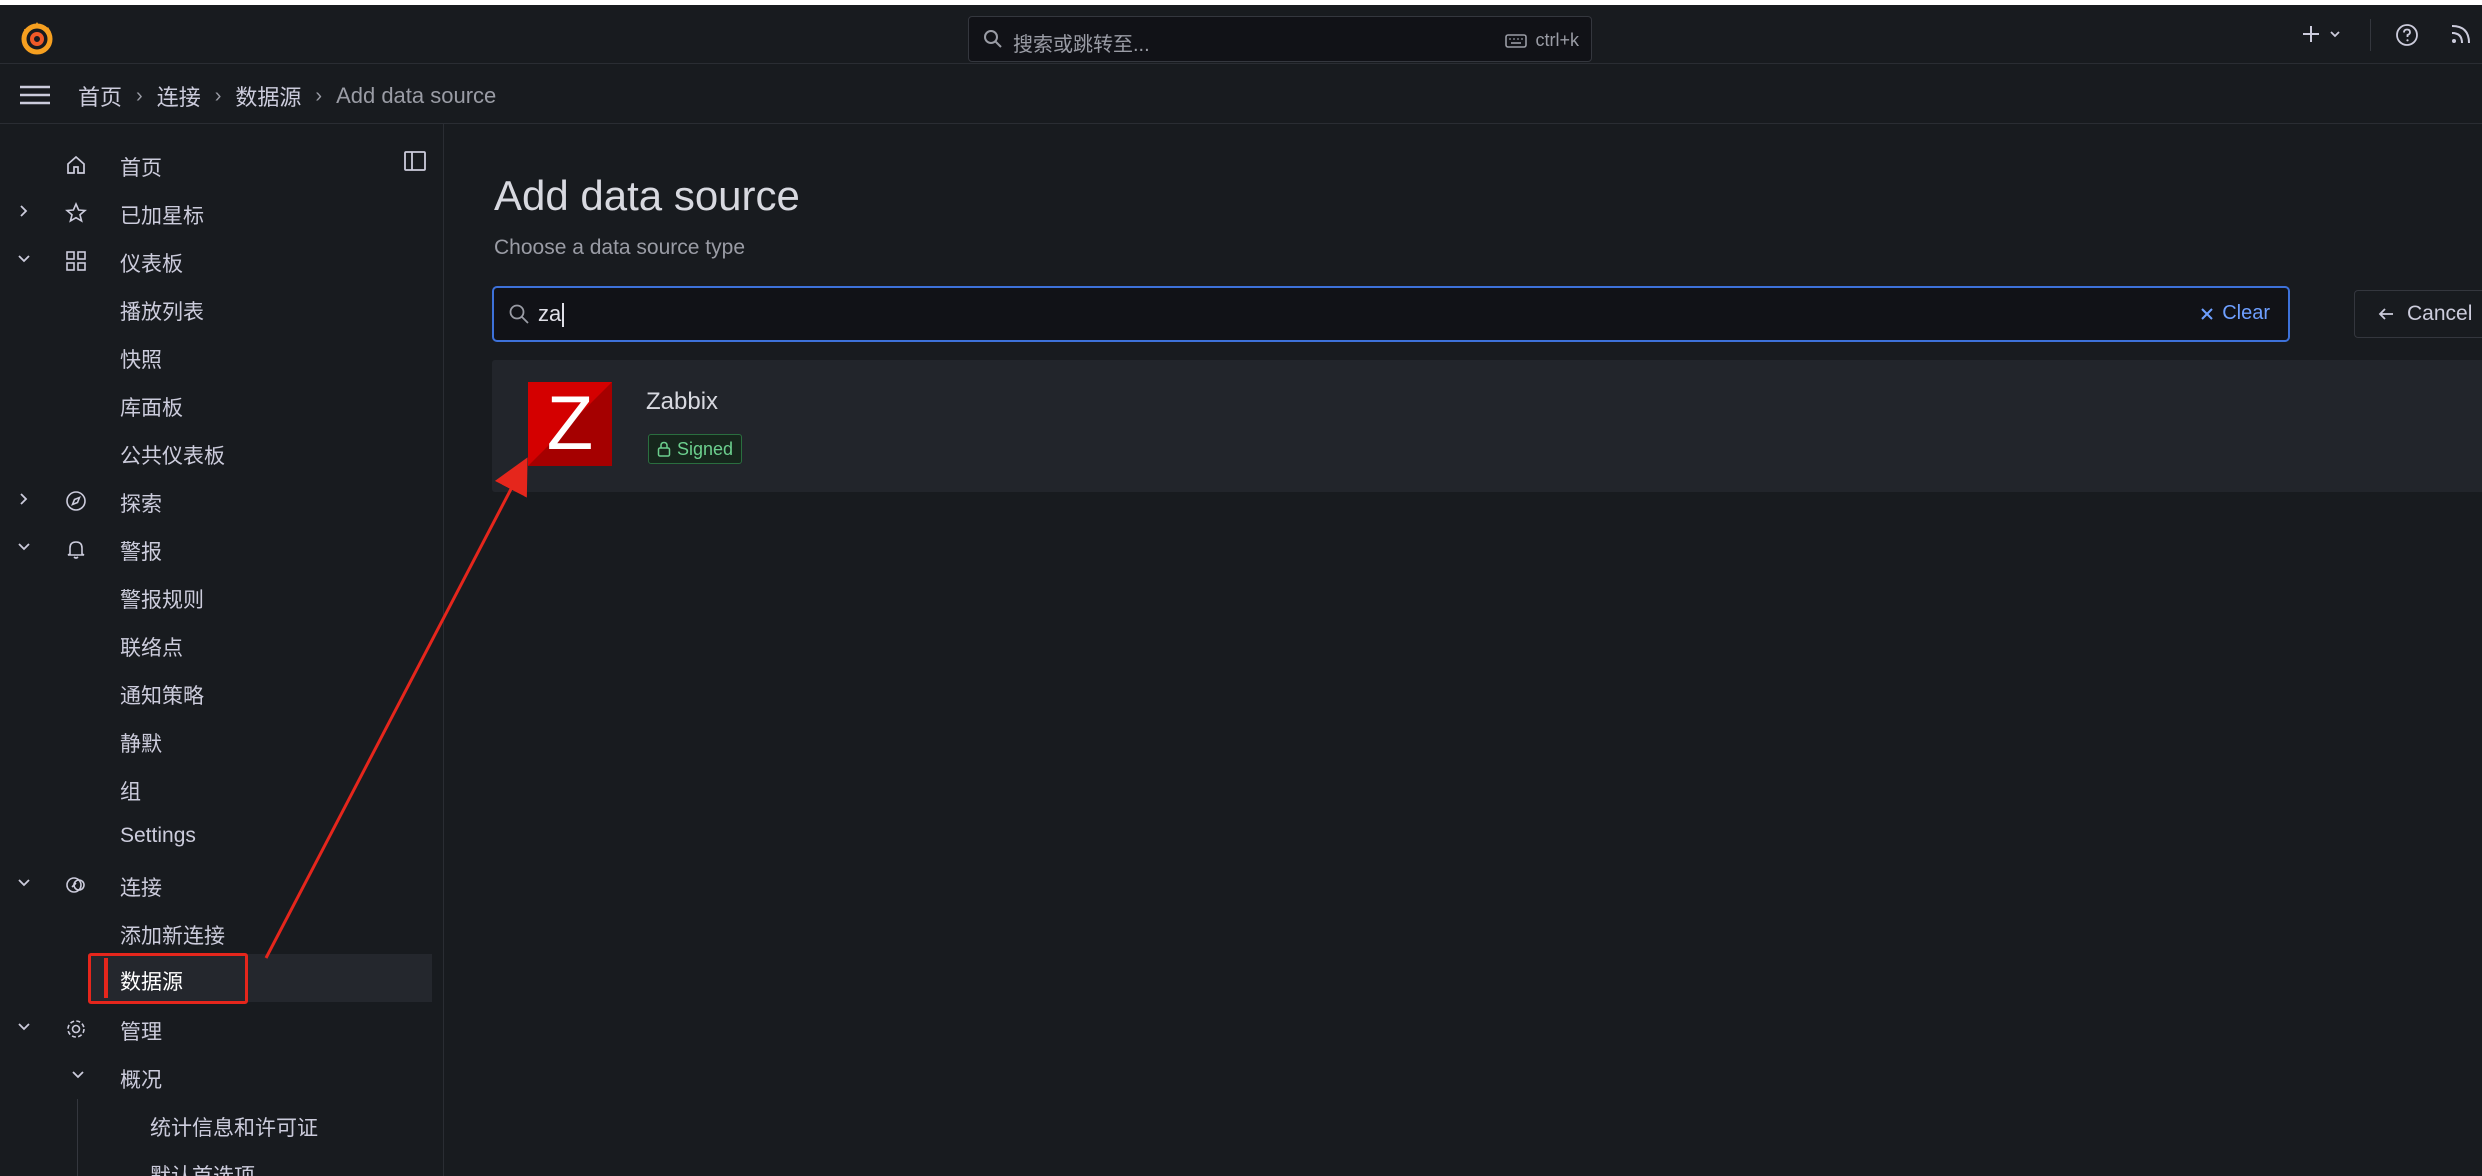 Image resolution: width=2482 pixels, height=1176 pixels. What do you see at coordinates (268, 96) in the screenshot?
I see `breadcrumb-datasources: 数据源` at bounding box center [268, 96].